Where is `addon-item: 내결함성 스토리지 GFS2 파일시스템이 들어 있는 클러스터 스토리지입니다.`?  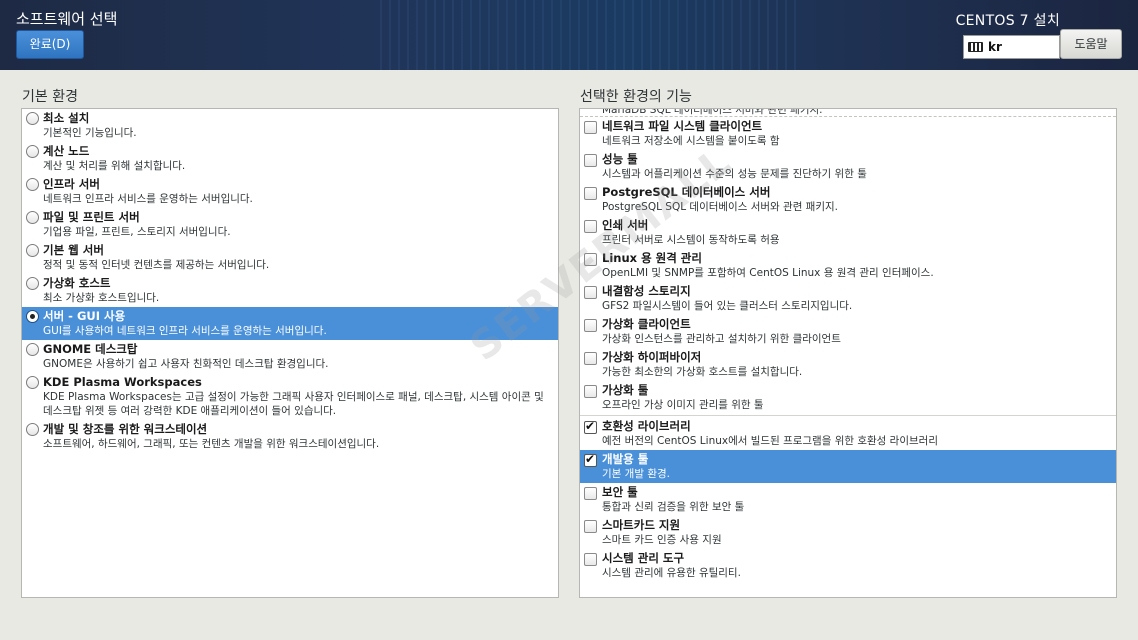 addon-item: 내결함성 스토리지 GFS2 파일시스템이 들어 있는 클러스터 스토리지입니다. is located at coordinates (848, 298).